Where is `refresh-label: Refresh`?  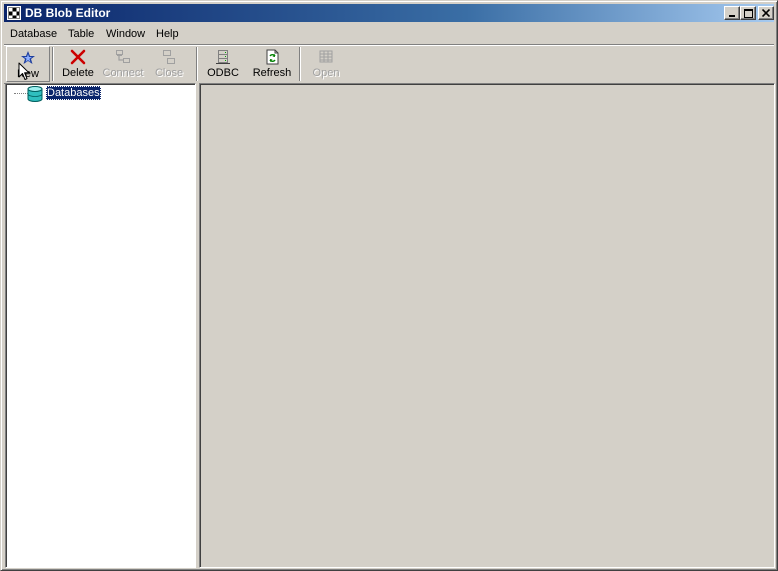
refresh-label: Refresh is located at coordinates (272, 73).